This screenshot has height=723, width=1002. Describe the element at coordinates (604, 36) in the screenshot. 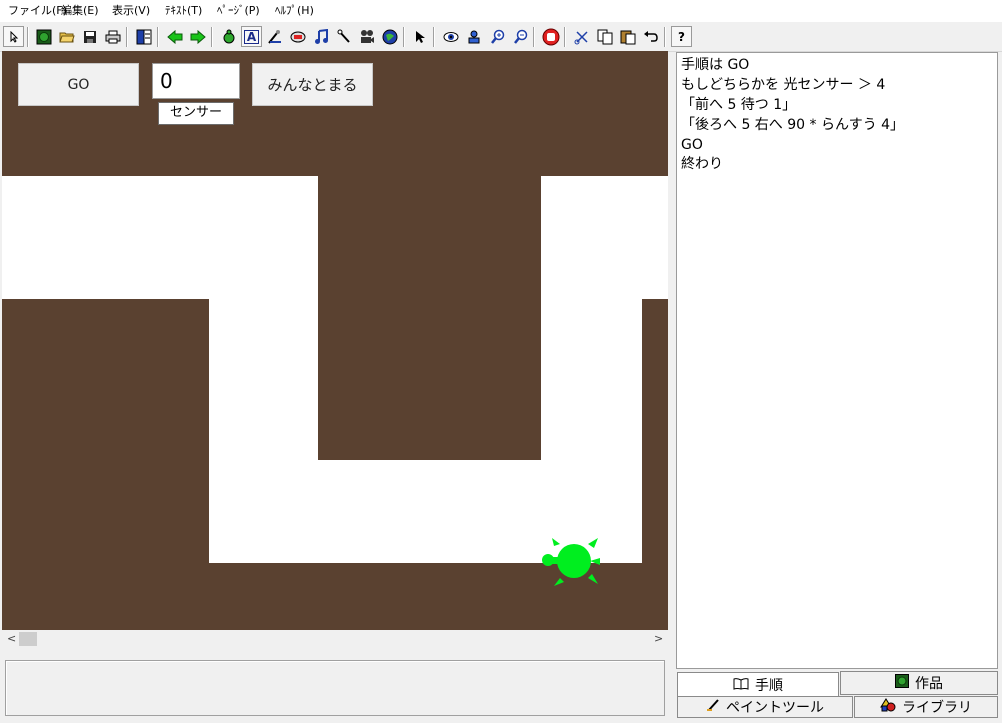

I see `copy-icon` at that location.